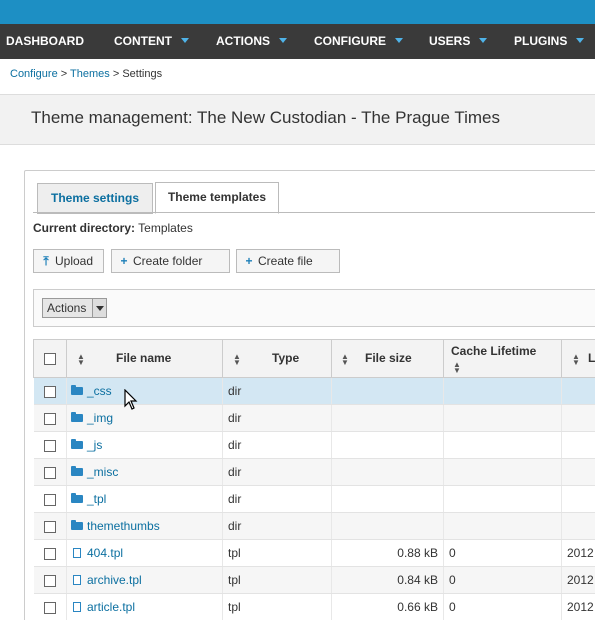  What do you see at coordinates (111, 607) in the screenshot?
I see `file-name-link: article.tpl` at bounding box center [111, 607].